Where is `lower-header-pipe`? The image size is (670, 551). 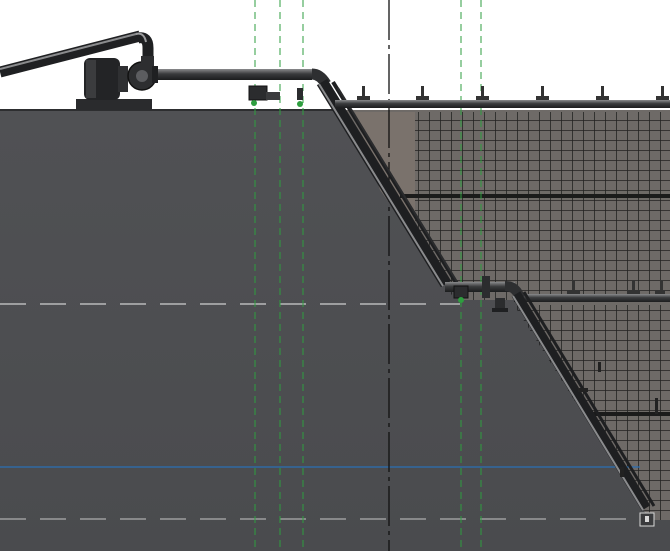
lower-header-pipe is located at coordinates (592, 298).